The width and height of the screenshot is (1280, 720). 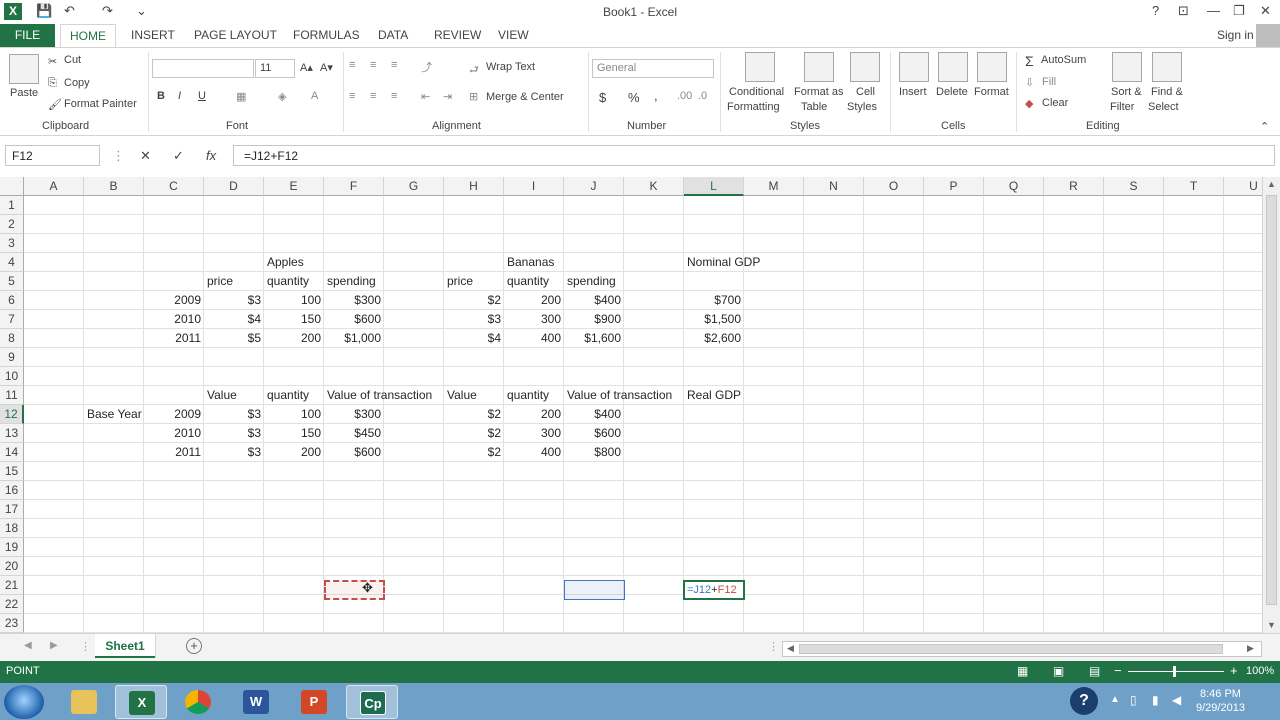 What do you see at coordinates (285, 262) in the screenshot?
I see `cell-e4: Apples` at bounding box center [285, 262].